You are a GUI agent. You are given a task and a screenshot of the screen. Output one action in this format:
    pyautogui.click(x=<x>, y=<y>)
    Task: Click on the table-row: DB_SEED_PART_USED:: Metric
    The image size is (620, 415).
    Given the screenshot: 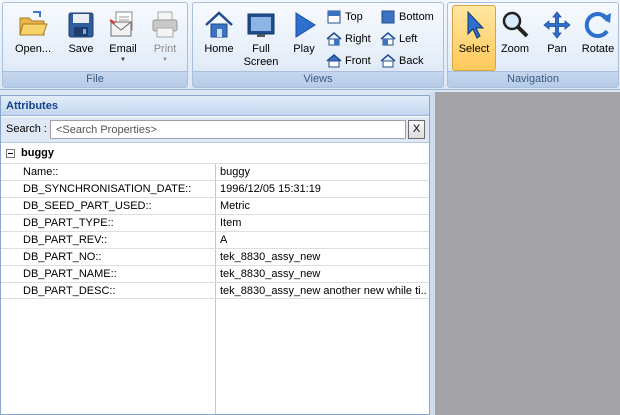 What is the action you would take?
    pyautogui.click(x=215, y=205)
    